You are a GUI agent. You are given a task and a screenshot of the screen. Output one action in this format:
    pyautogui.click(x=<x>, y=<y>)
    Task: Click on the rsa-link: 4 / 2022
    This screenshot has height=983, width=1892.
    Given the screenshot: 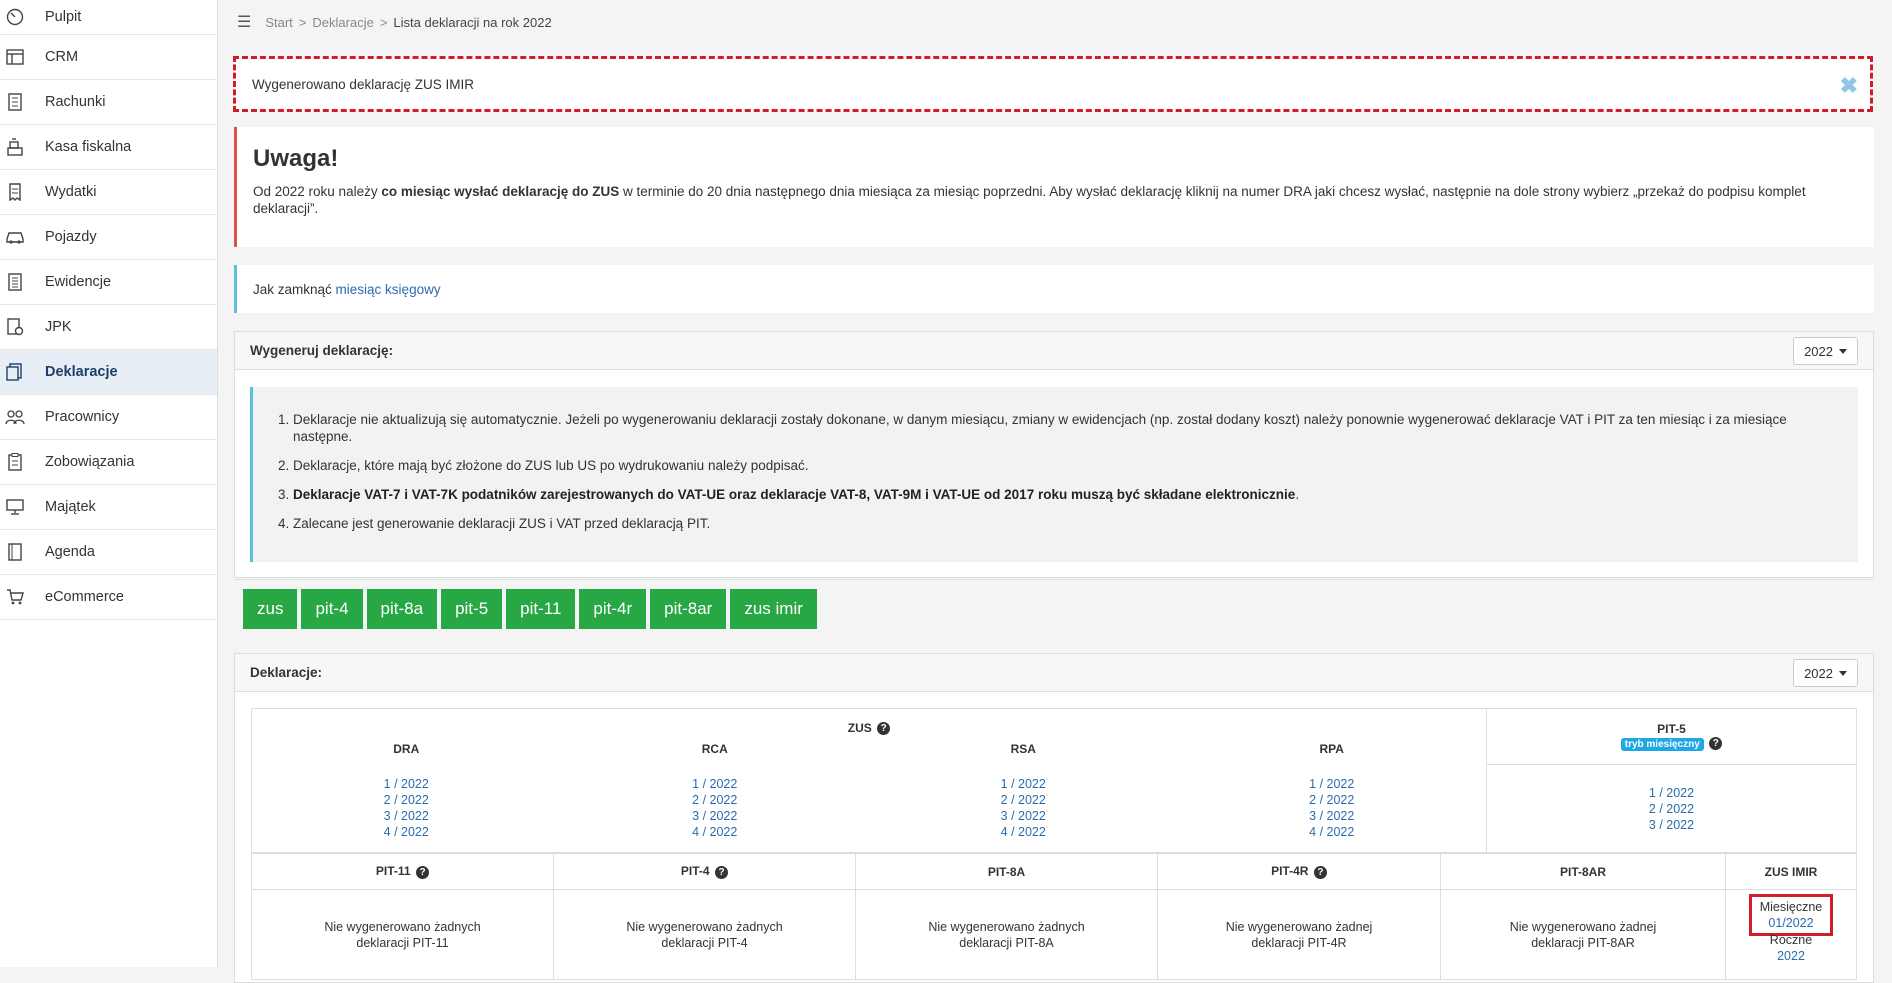 What is the action you would take?
    pyautogui.click(x=1023, y=832)
    